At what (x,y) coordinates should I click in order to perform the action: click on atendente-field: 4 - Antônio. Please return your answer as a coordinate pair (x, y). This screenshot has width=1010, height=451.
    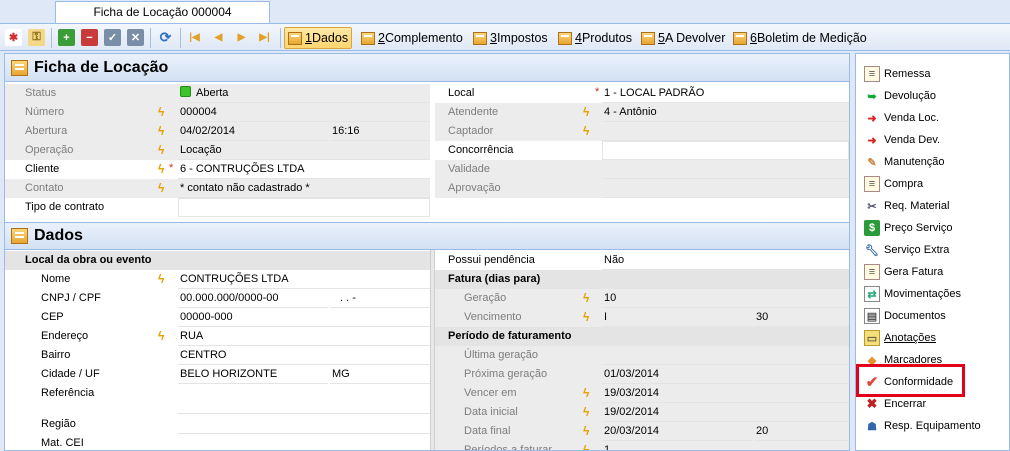
    Looking at the image, I should click on (725, 112).